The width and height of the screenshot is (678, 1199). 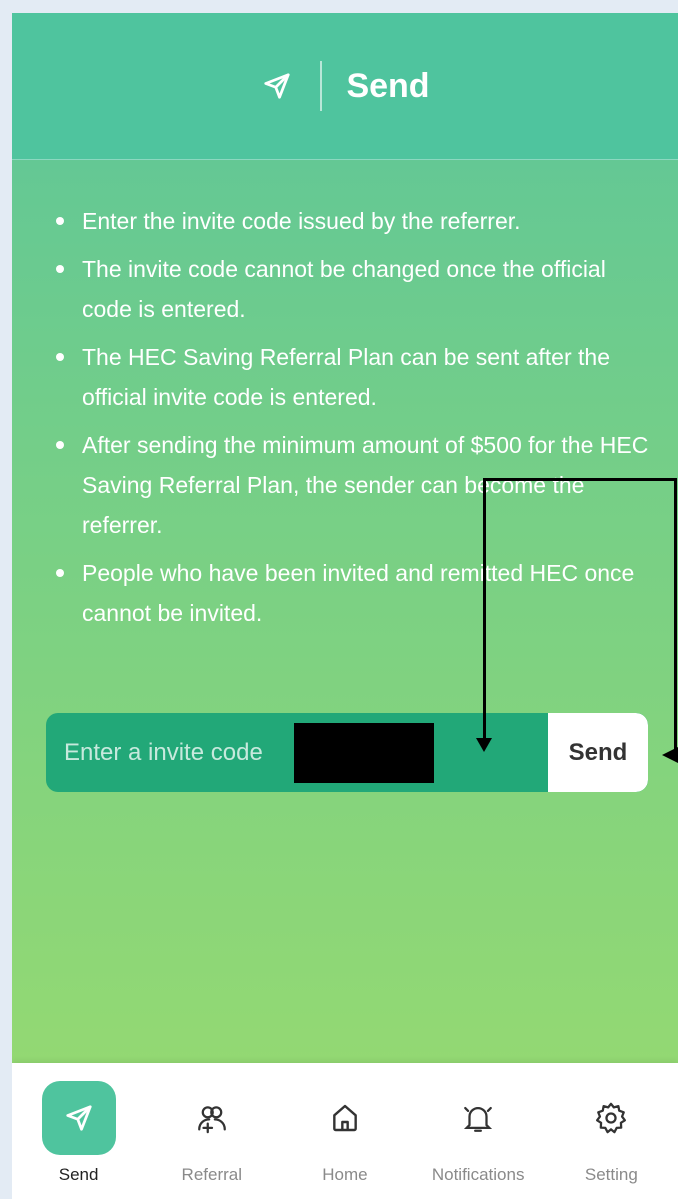 What do you see at coordinates (364, 753) in the screenshot?
I see `redaction-box` at bounding box center [364, 753].